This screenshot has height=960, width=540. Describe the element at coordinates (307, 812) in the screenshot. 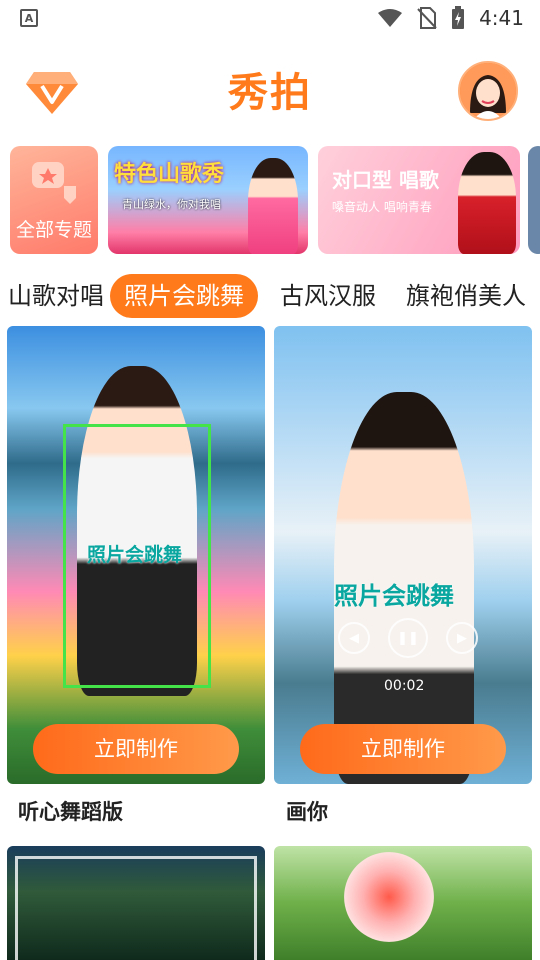

I see `card-2-title: 画你` at that location.